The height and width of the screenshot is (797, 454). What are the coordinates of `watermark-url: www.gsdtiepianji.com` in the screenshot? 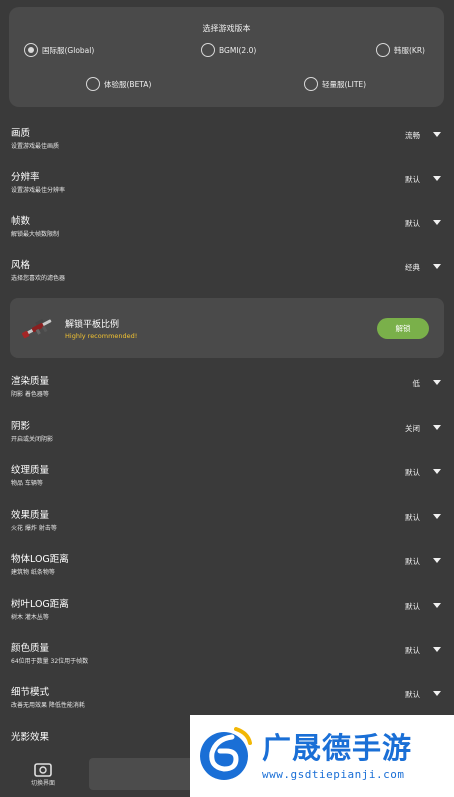 It's located at (333, 774).